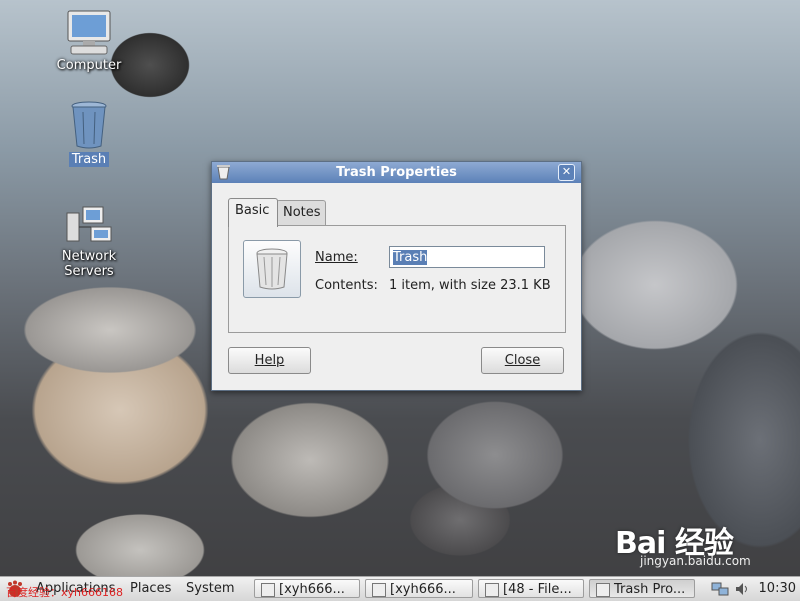 The height and width of the screenshot is (601, 800). Describe the element at coordinates (89, 159) in the screenshot. I see `desktop-icon-label: Trash` at that location.